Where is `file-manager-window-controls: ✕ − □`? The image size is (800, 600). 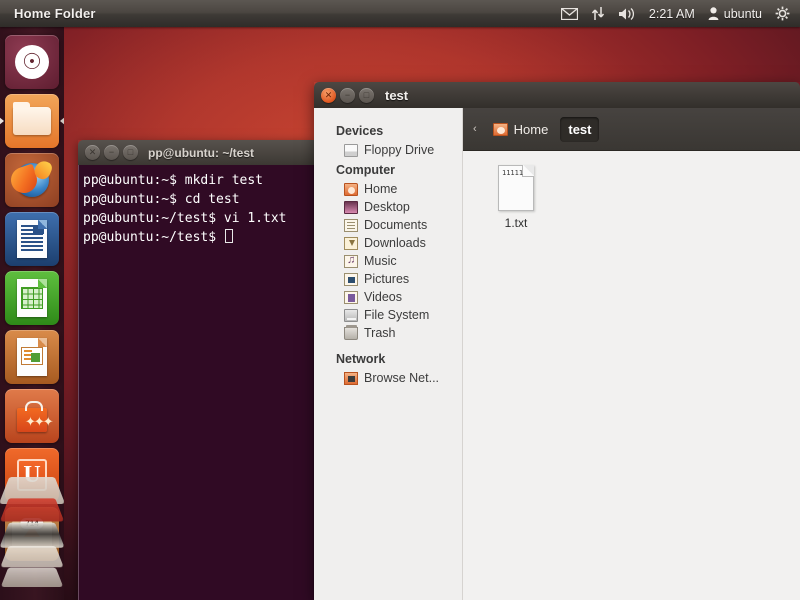 file-manager-window-controls: ✕ − □ is located at coordinates (347, 95).